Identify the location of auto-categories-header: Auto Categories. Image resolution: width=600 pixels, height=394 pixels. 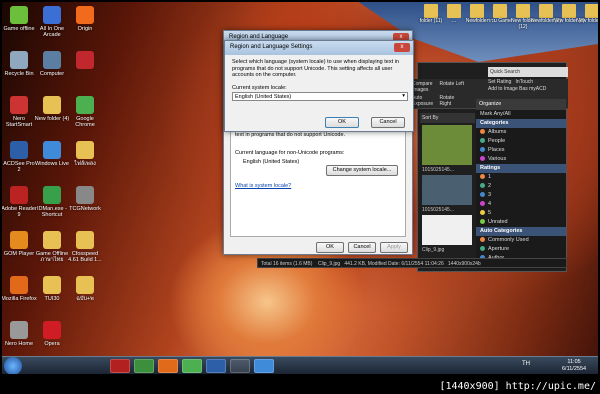
(521, 231).